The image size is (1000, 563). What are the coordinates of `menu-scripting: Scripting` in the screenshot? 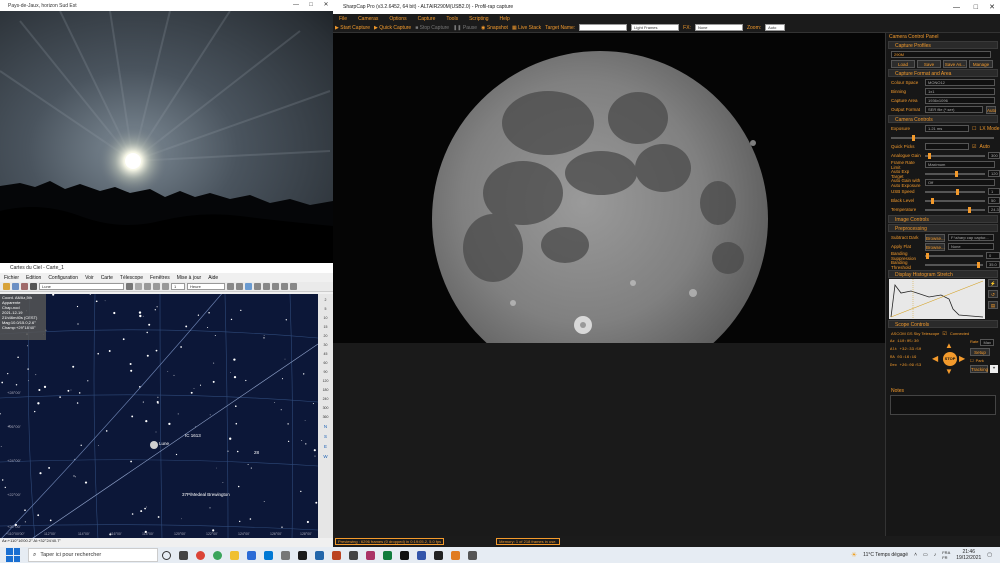 It's located at (478, 19).